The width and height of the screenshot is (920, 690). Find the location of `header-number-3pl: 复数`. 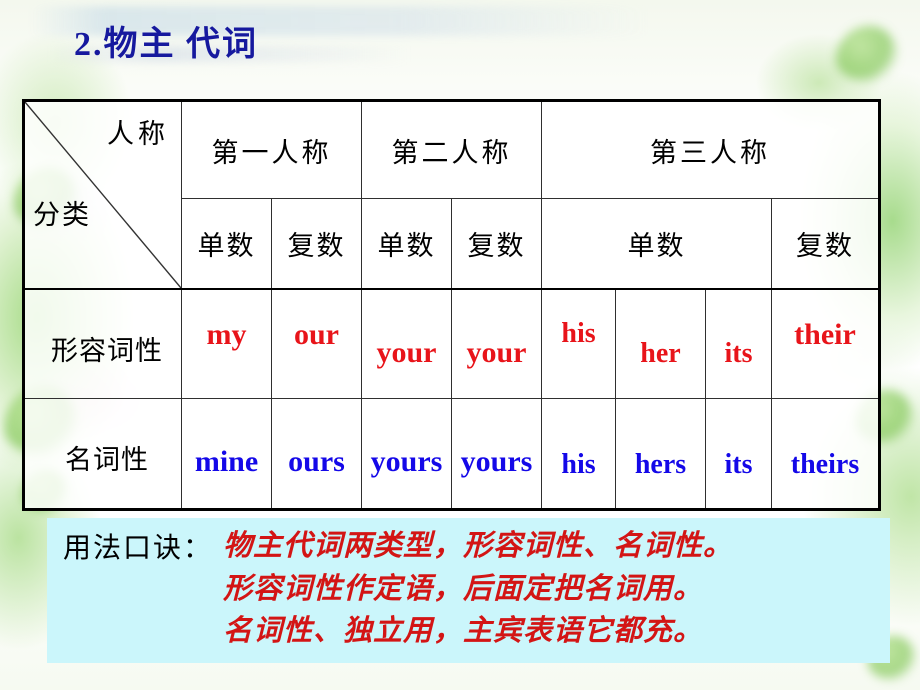

header-number-3pl: 复数 is located at coordinates (826, 244).